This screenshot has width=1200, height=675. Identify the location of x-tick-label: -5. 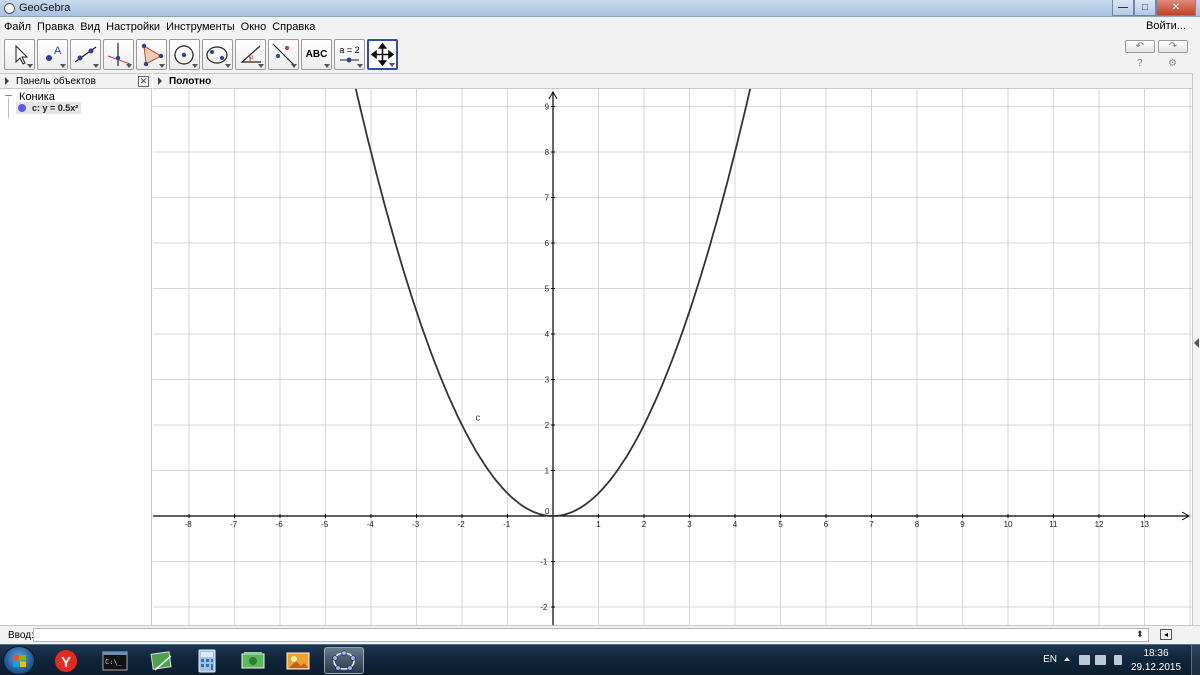
(325, 524).